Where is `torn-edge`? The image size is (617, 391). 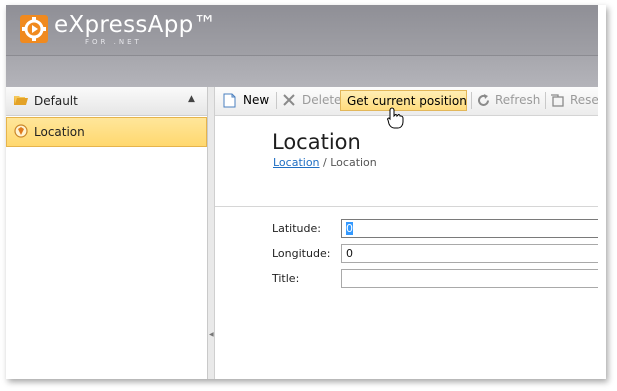 torn-edge is located at coordinates (602, 192).